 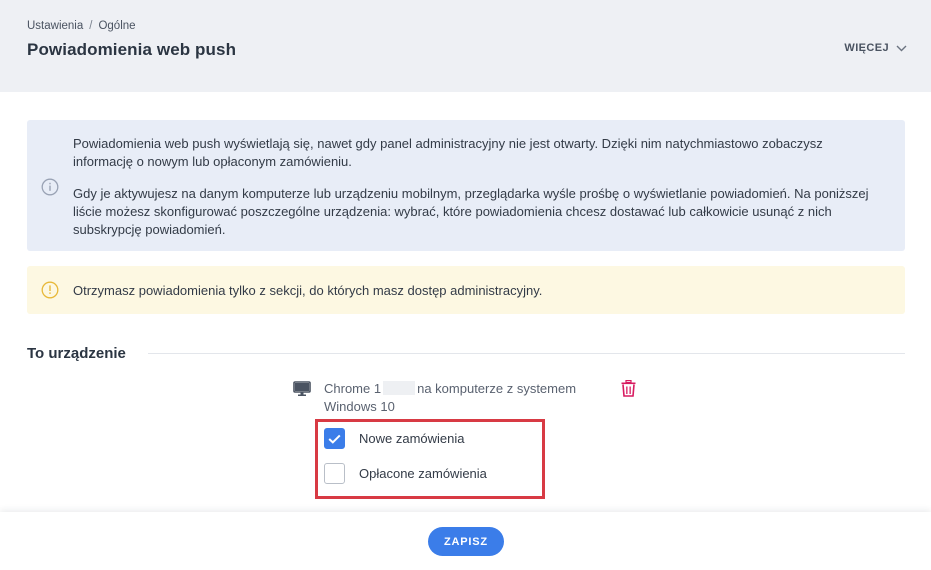 I want to click on section-title: To urządzenie, so click(x=76, y=353).